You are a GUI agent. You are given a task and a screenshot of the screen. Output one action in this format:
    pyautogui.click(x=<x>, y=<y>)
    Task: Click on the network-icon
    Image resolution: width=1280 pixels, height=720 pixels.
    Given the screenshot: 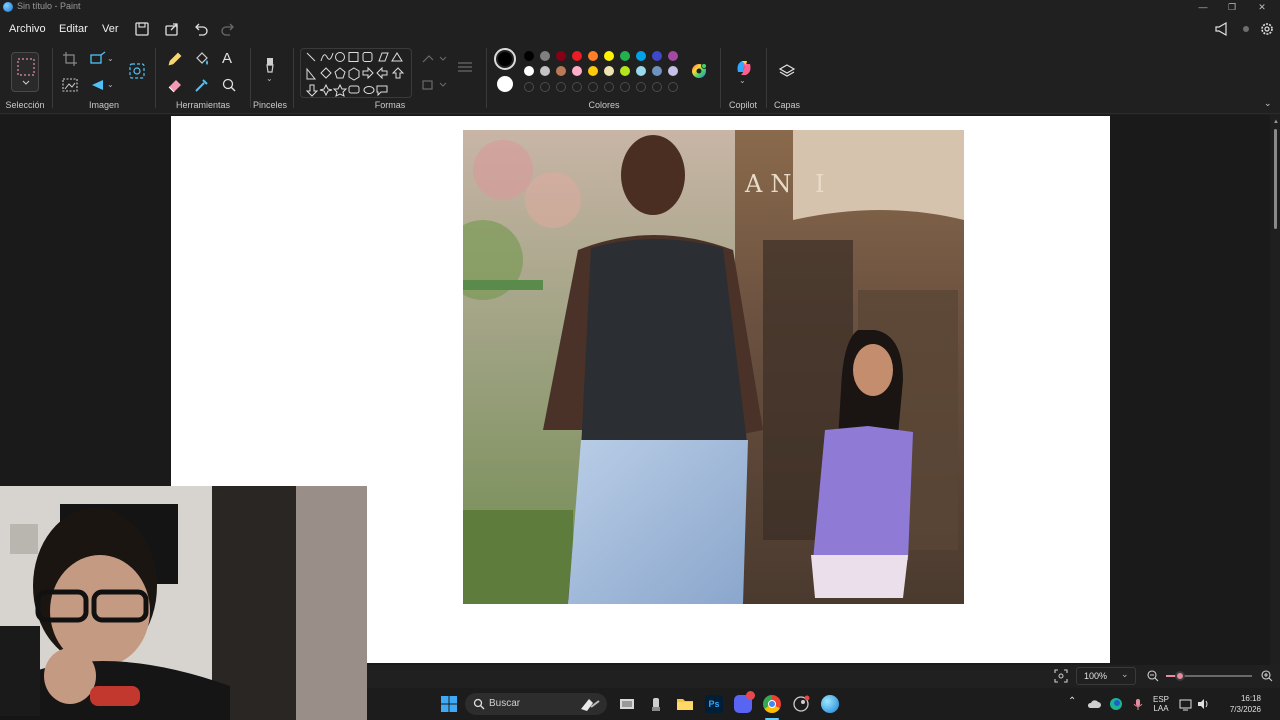 What is the action you would take?
    pyautogui.click(x=1186, y=704)
    